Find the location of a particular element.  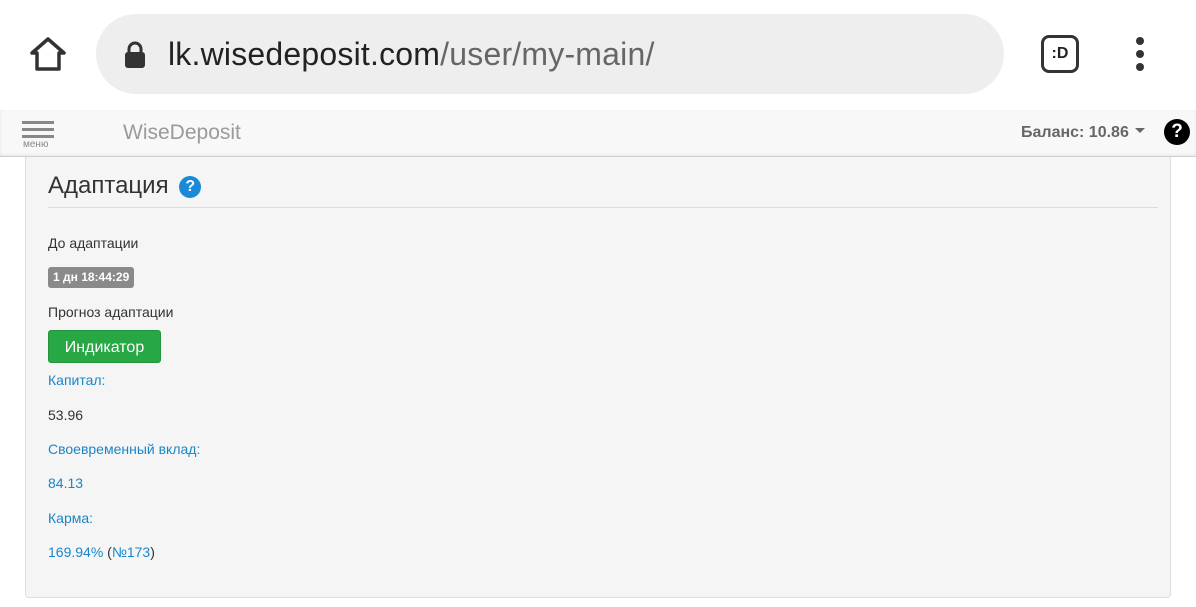

site-navbar: меню WiseDeposit Баланс: 10.86 ? is located at coordinates (598, 133).